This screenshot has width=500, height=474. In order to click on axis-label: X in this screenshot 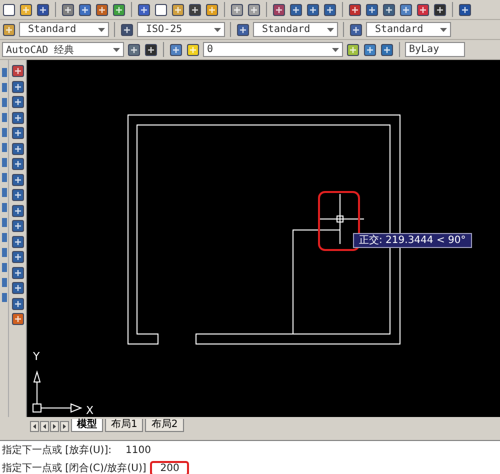, I will do `click(90, 410)`.